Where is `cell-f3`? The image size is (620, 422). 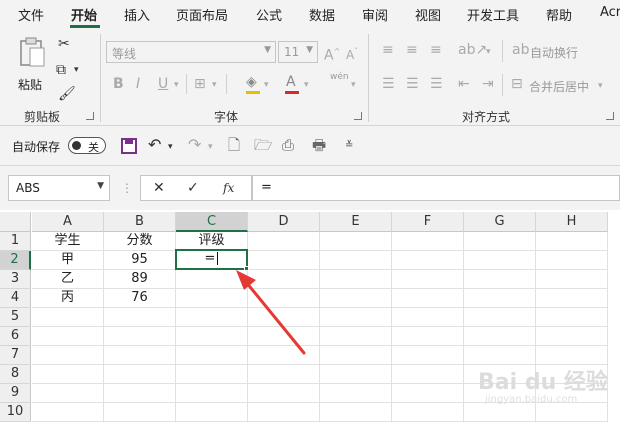
cell-f3 is located at coordinates (428, 279).